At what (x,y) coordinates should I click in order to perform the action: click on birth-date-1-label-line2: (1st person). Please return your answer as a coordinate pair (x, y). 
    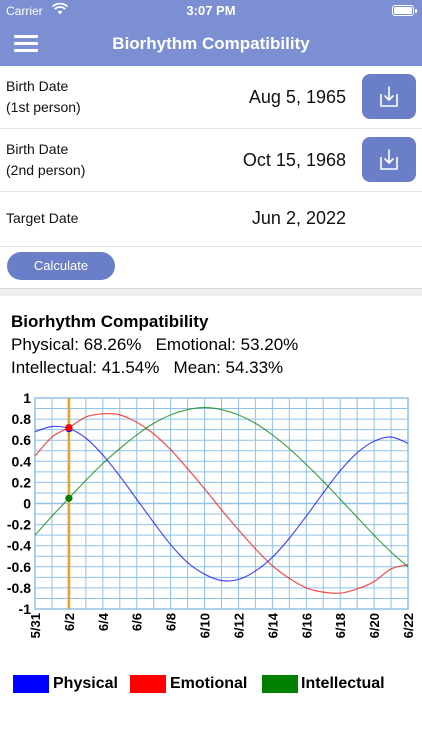
    Looking at the image, I should click on (43, 107).